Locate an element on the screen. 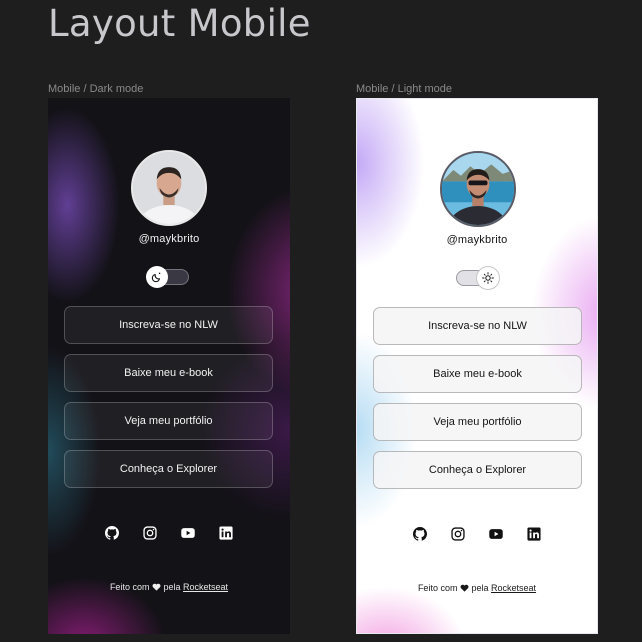  sun-icon is located at coordinates (488, 278).